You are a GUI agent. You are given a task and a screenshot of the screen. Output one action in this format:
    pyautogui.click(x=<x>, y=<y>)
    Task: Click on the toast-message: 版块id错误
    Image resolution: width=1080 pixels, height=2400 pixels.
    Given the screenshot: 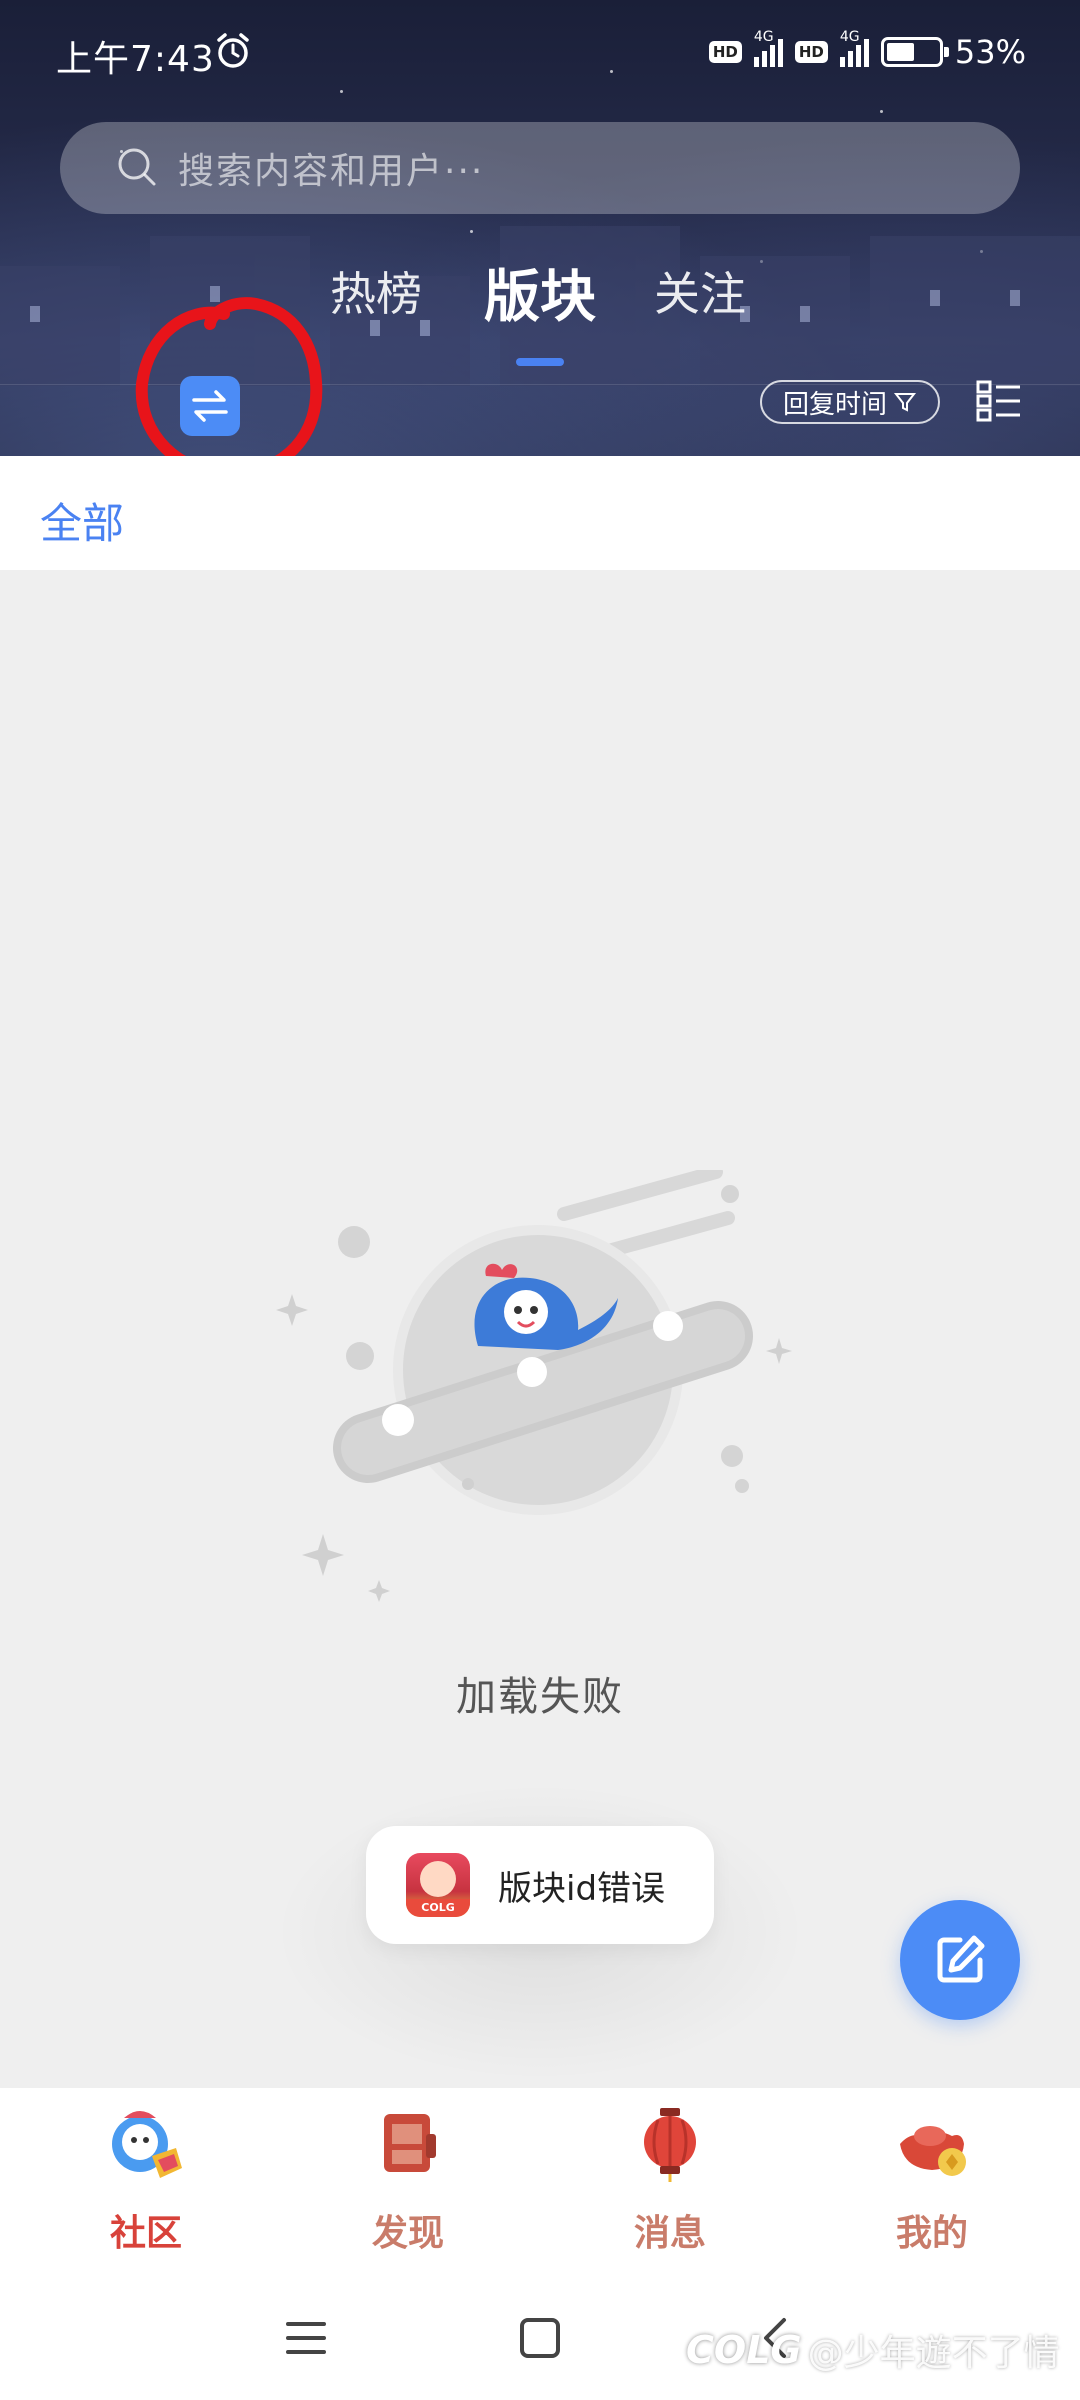 What is the action you would take?
    pyautogui.click(x=582, y=1888)
    